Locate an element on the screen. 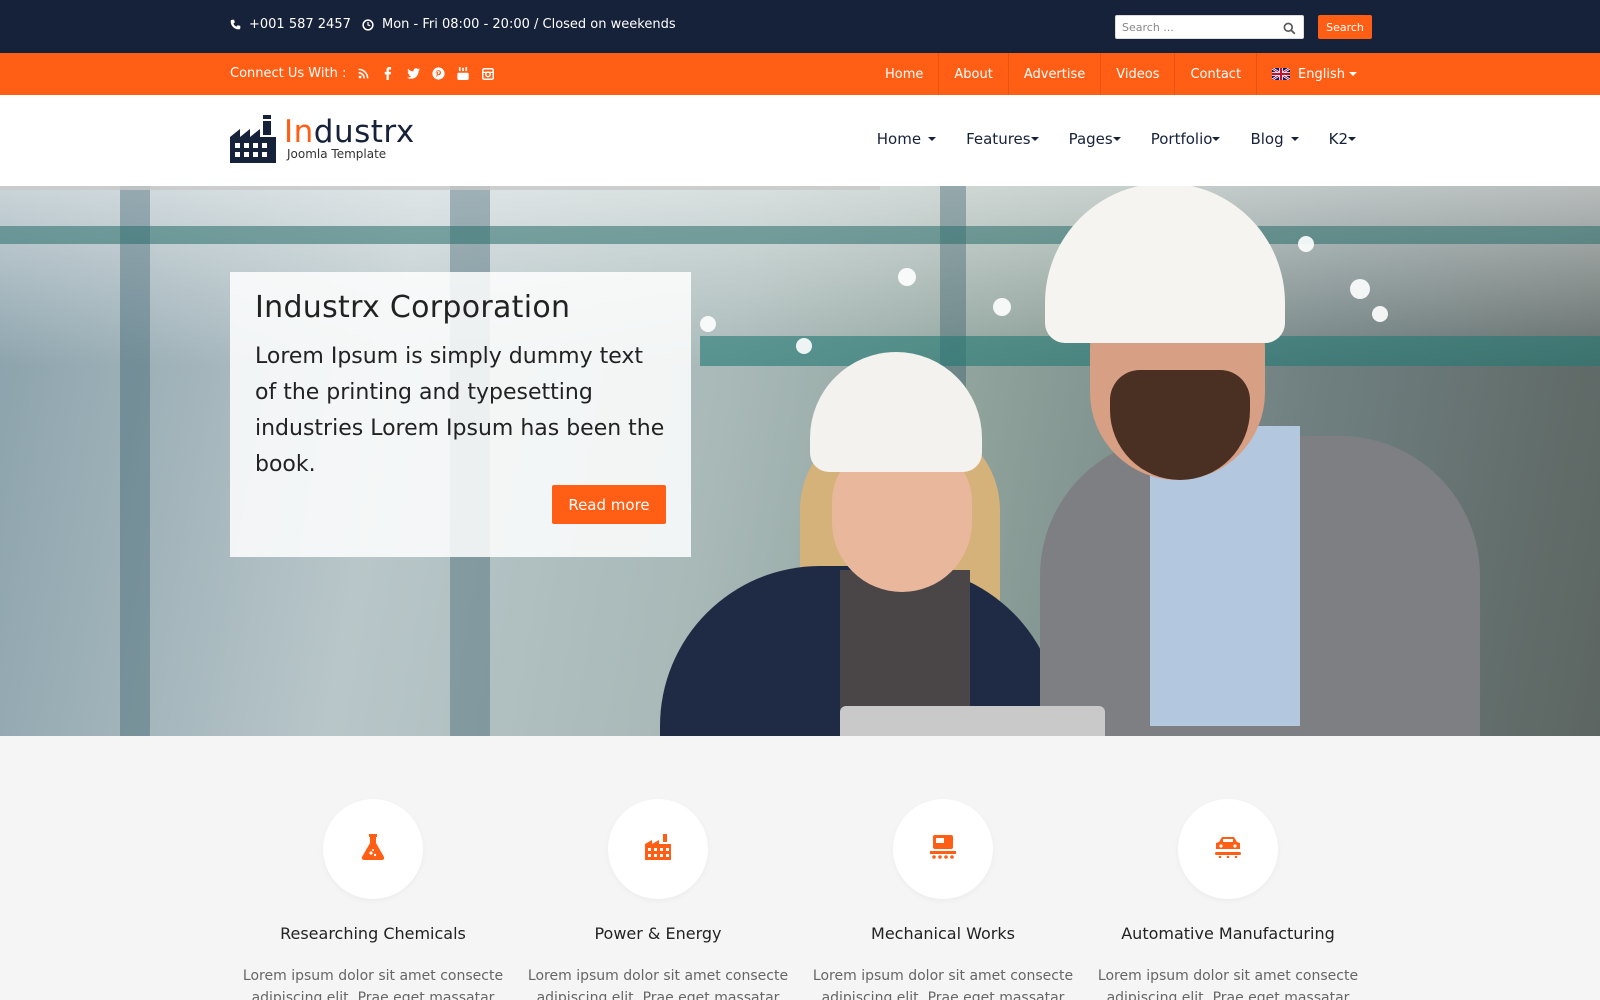  factory-icon is located at coordinates (658, 849).